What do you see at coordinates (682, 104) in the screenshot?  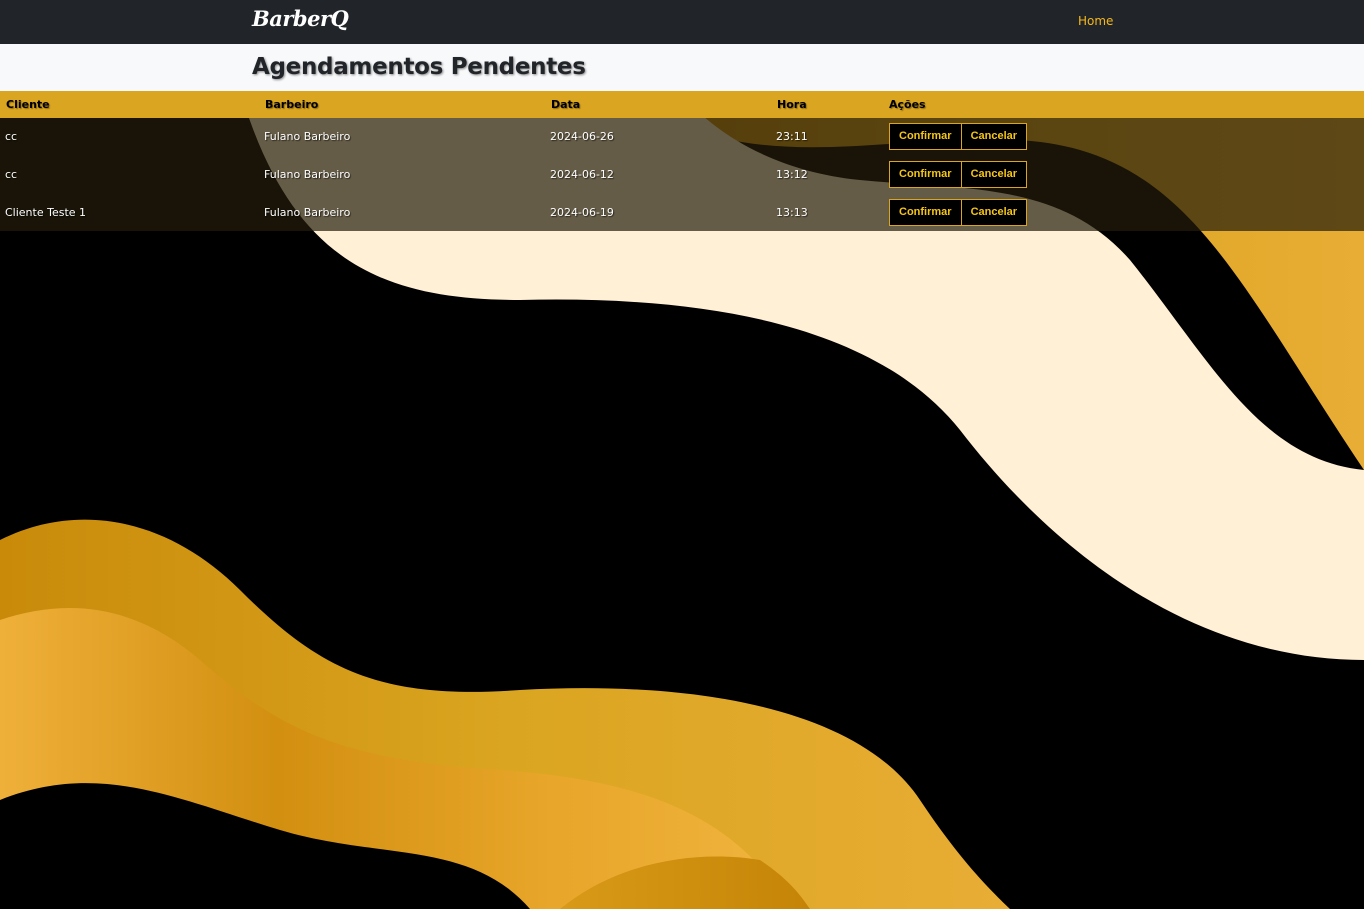 I see `table-header-row: Cliente Barbeiro Data Hora Ações` at bounding box center [682, 104].